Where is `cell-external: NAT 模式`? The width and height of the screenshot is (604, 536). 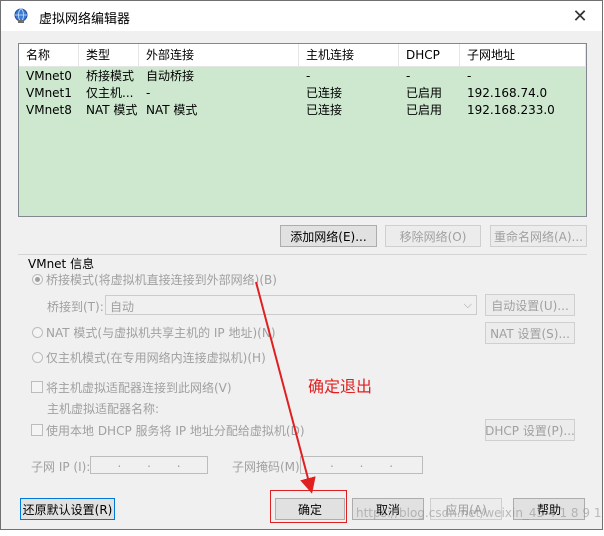
cell-external: NAT 模式 is located at coordinates (172, 110).